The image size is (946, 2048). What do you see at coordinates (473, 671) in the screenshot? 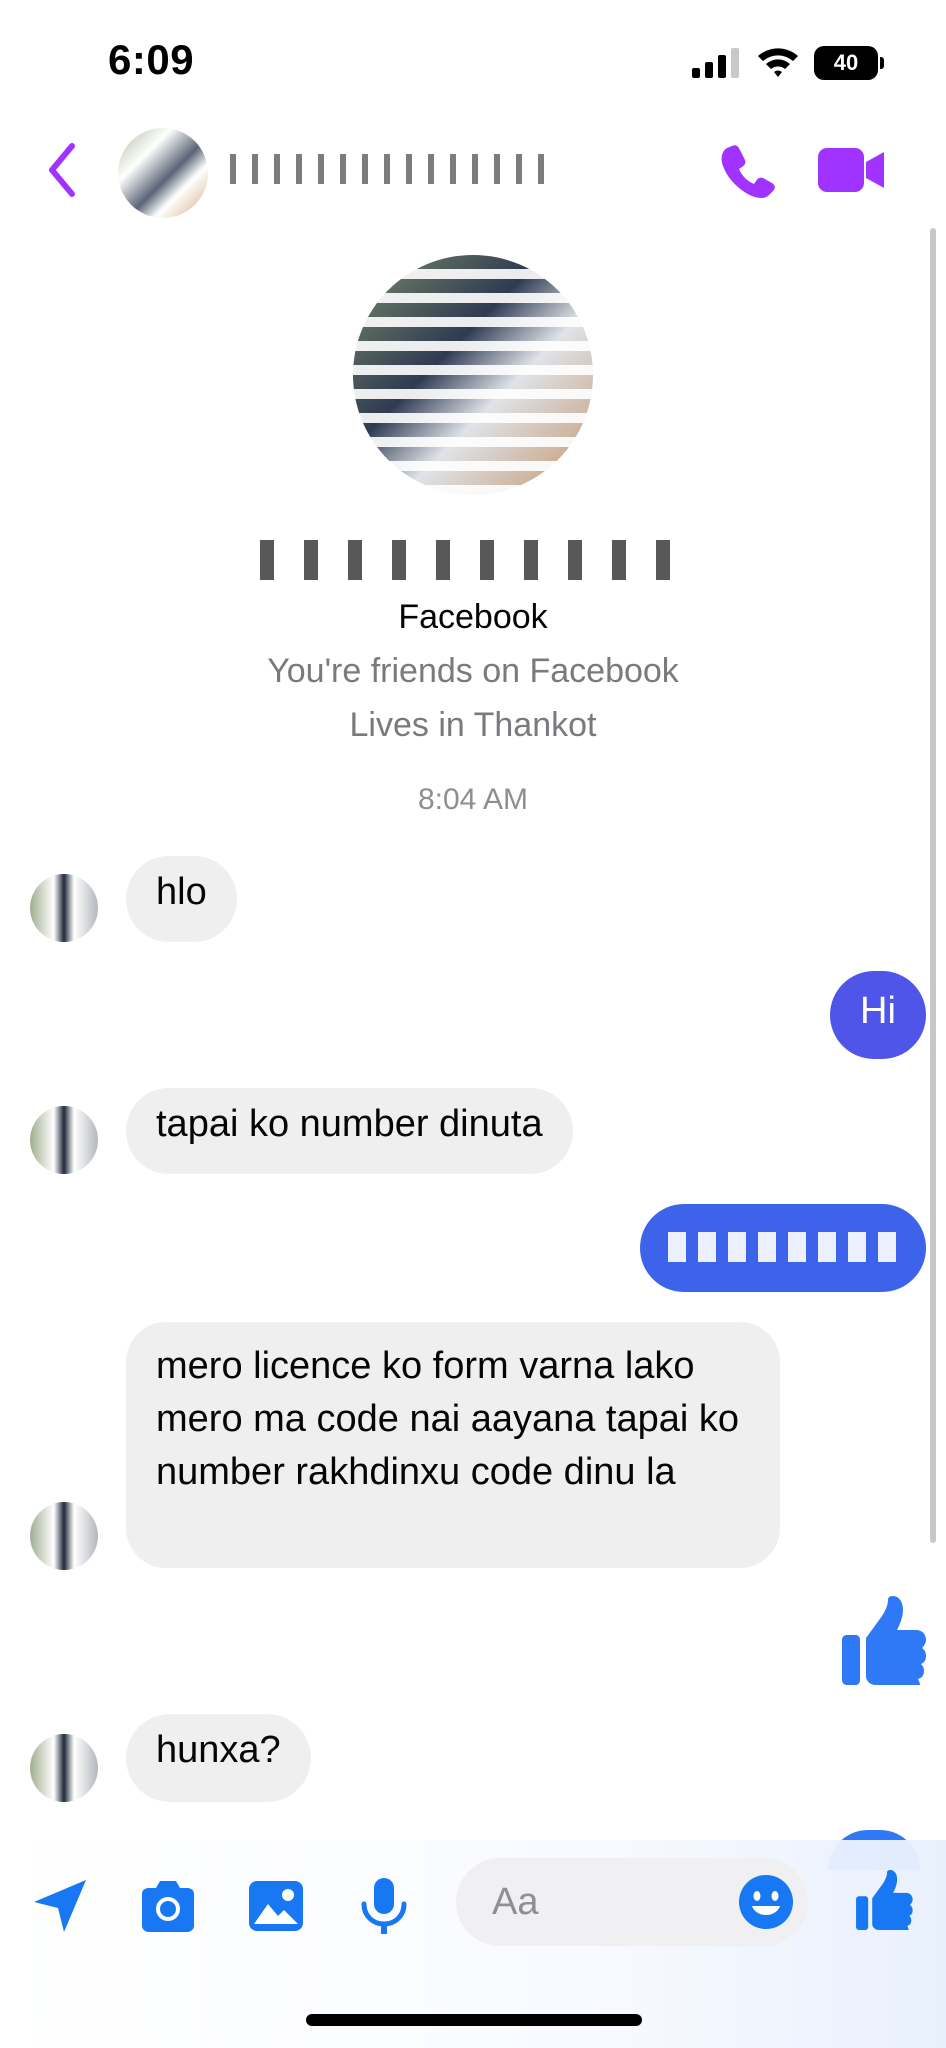
I see `profile-friends-status: You're friends on Facebook` at bounding box center [473, 671].